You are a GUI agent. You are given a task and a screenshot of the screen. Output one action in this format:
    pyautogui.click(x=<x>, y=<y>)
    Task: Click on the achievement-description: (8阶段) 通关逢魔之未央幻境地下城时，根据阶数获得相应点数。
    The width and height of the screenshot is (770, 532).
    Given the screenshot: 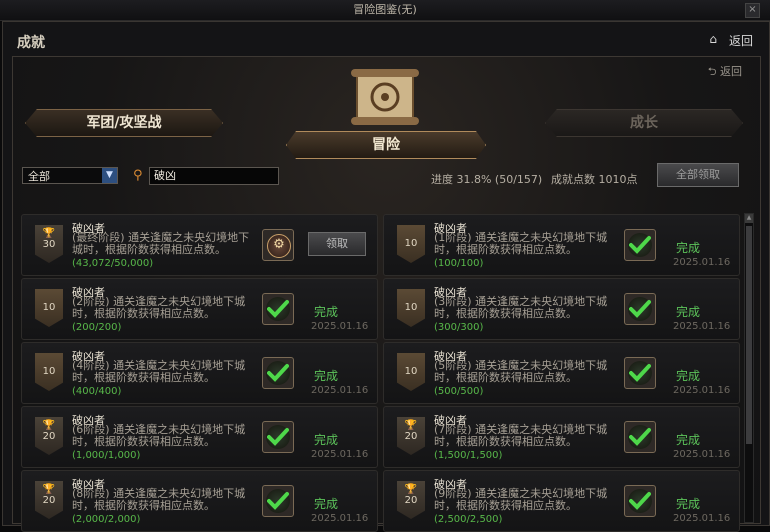 What is the action you would take?
    pyautogui.click(x=159, y=499)
    